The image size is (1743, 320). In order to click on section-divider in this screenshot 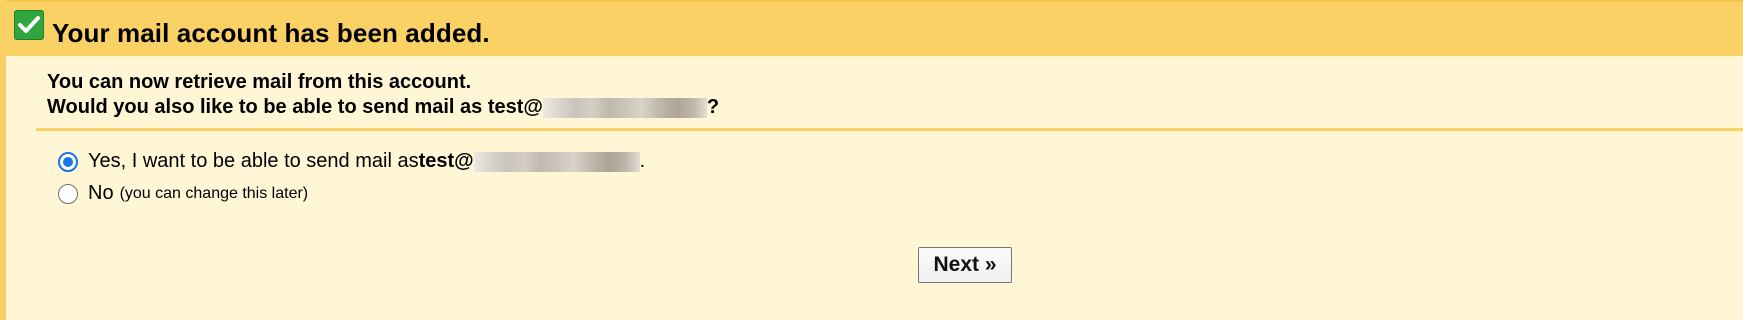, I will do `click(889, 129)`.